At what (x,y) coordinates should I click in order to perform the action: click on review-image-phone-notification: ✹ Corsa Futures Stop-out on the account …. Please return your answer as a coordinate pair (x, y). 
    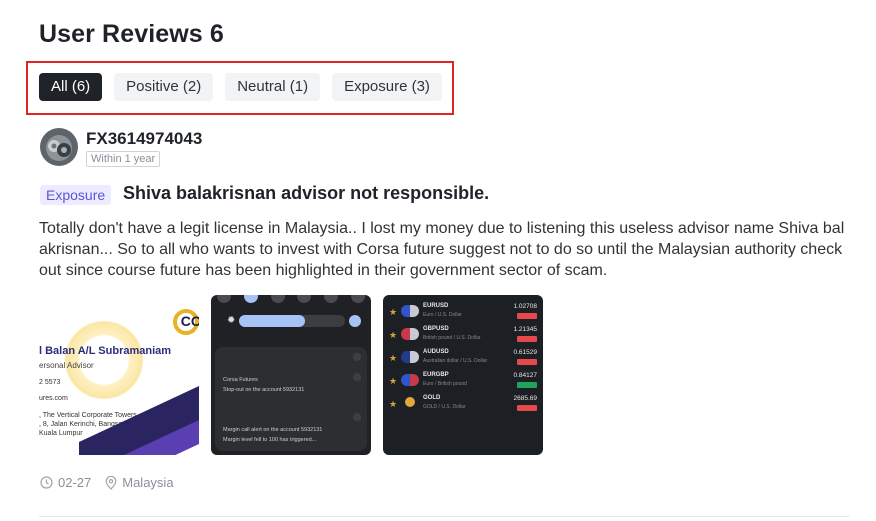
    Looking at the image, I should click on (291, 375).